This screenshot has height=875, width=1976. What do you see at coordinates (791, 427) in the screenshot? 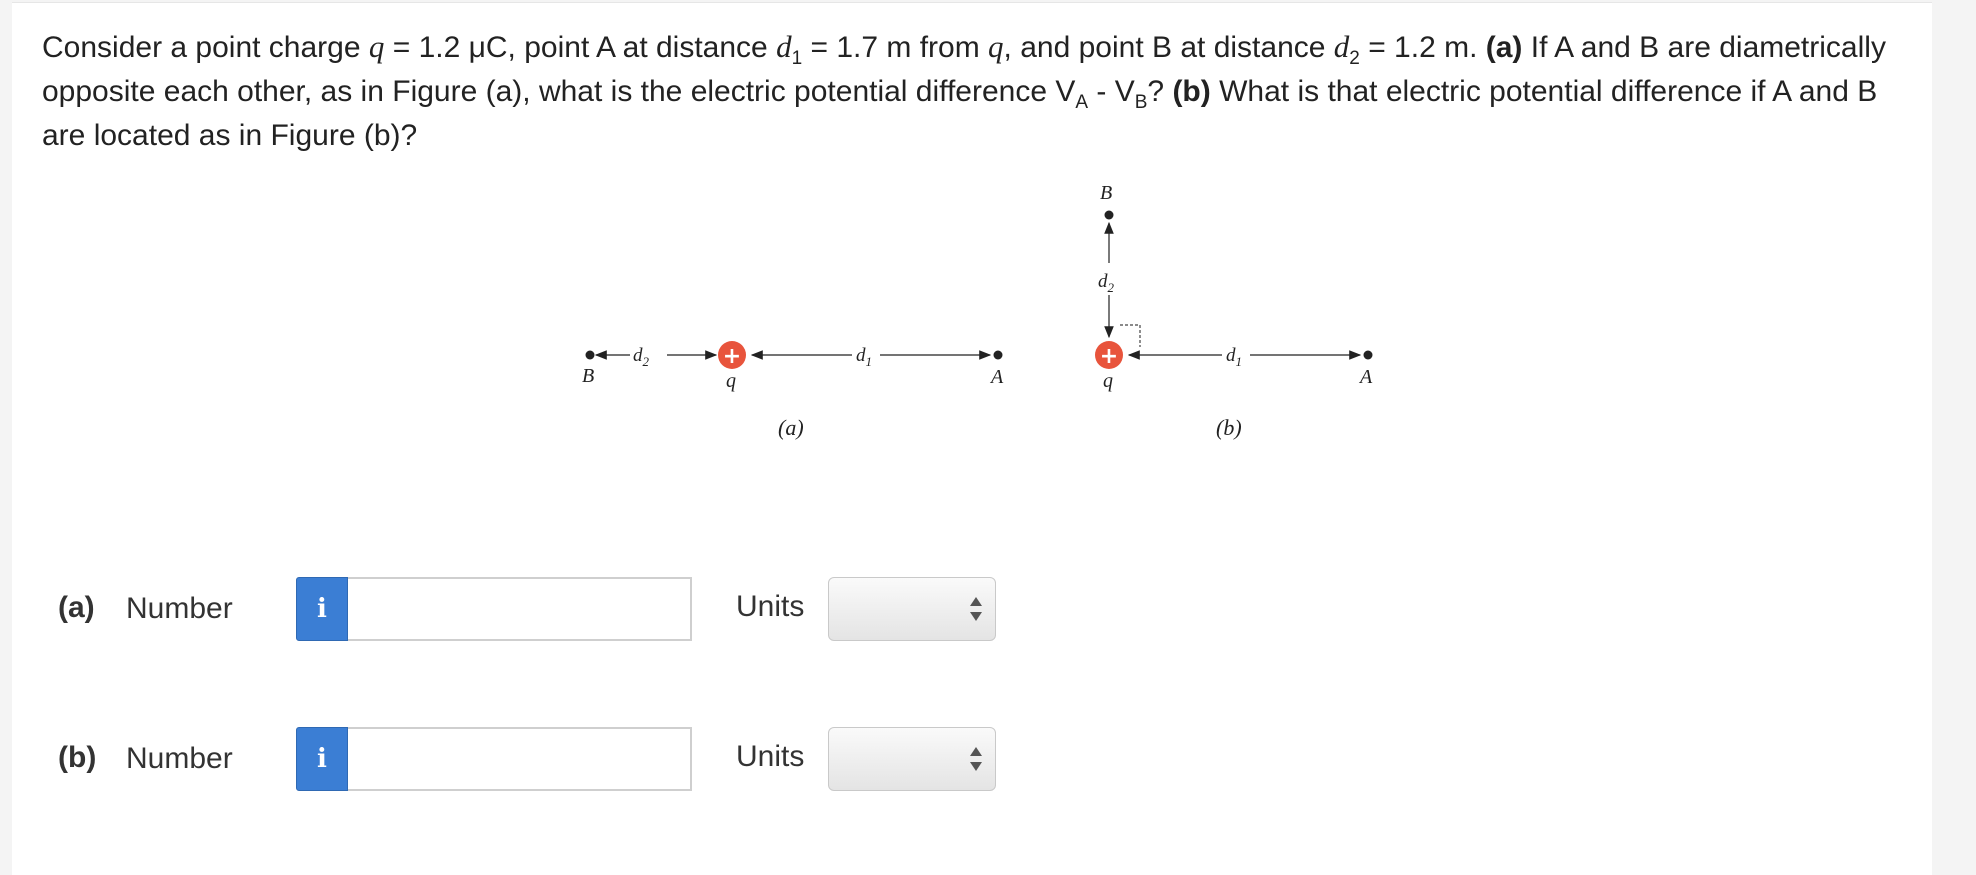
I see `caption-a: (a)` at bounding box center [791, 427].